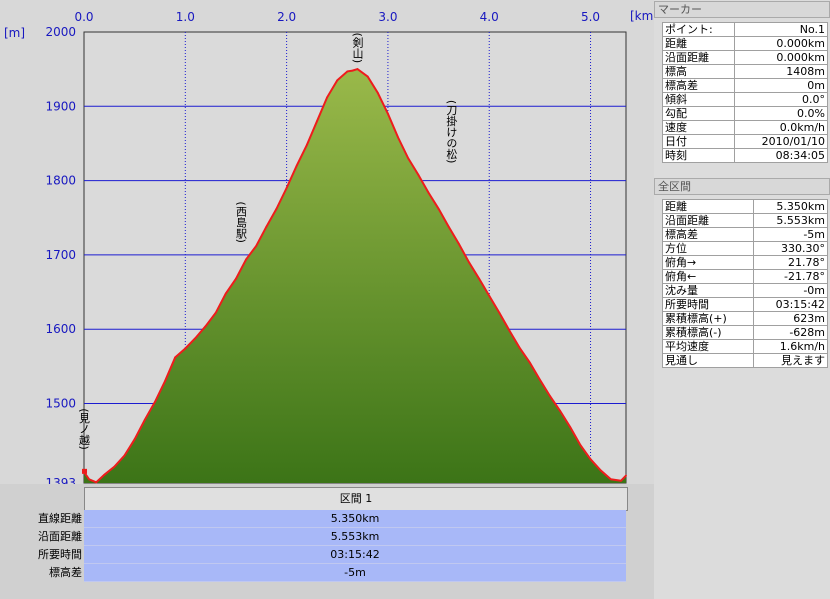 Image resolution: width=830 pixels, height=599 pixels. Describe the element at coordinates (355, 537) in the screenshot. I see `summary-value: 5.553km` at that location.